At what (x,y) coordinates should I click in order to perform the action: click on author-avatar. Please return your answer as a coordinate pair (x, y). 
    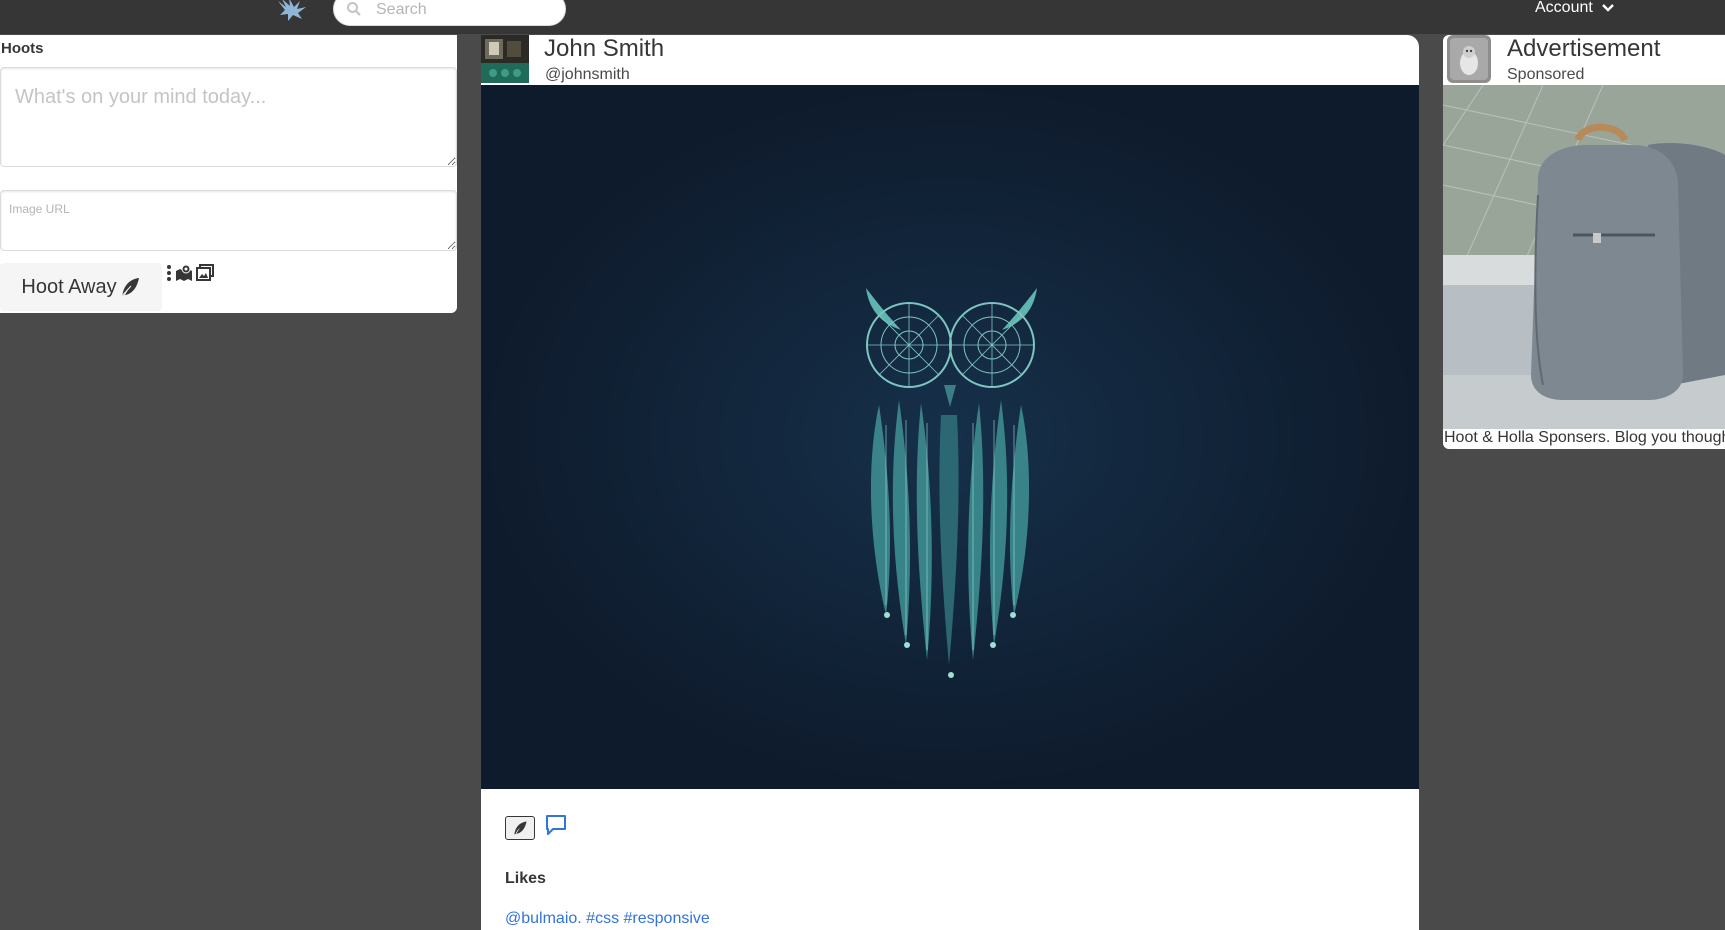
    Looking at the image, I should click on (505, 59).